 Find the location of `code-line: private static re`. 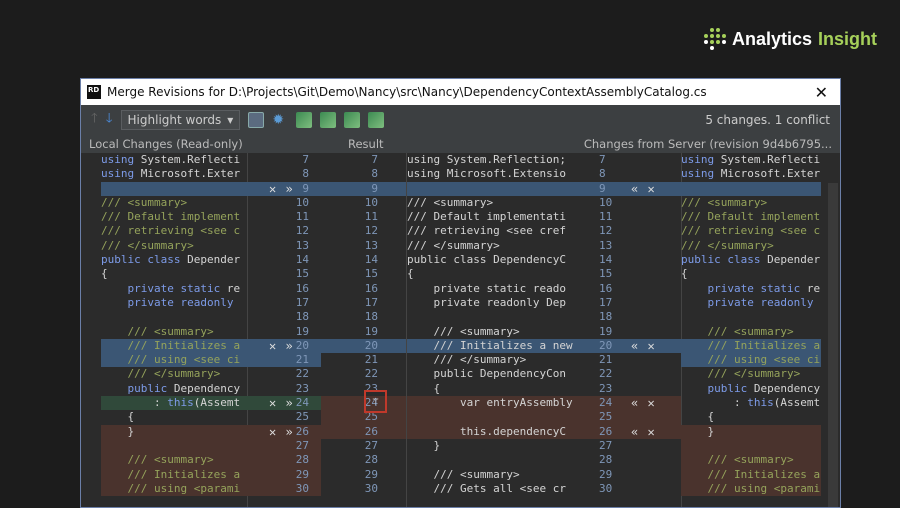

code-line: private static re is located at coordinates (764, 288).